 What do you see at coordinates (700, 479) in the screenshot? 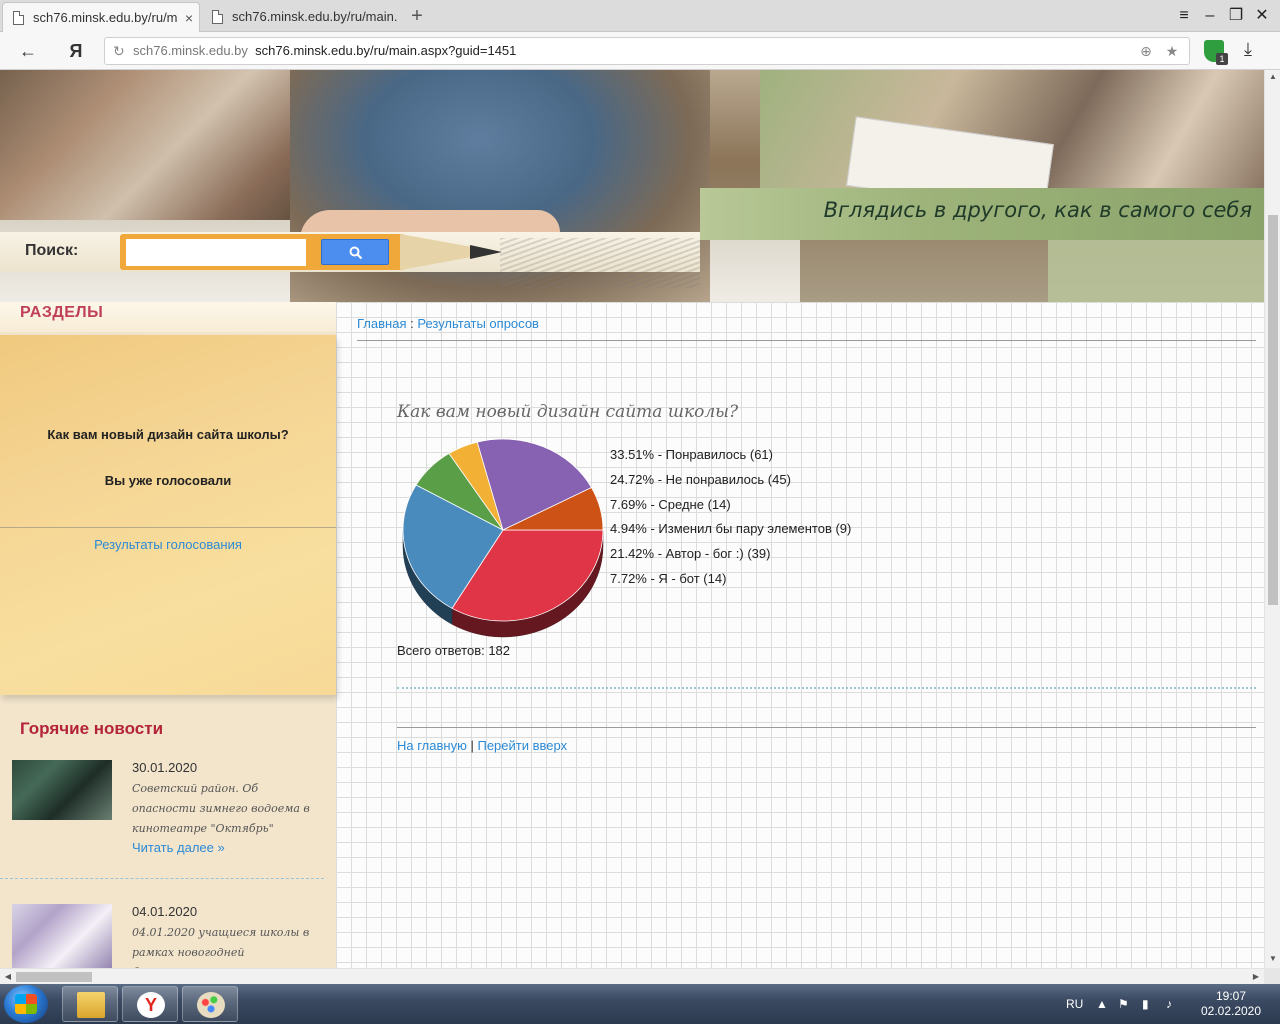
I see `legend-item: 24.72% - Не понравилось (45)` at bounding box center [700, 479].